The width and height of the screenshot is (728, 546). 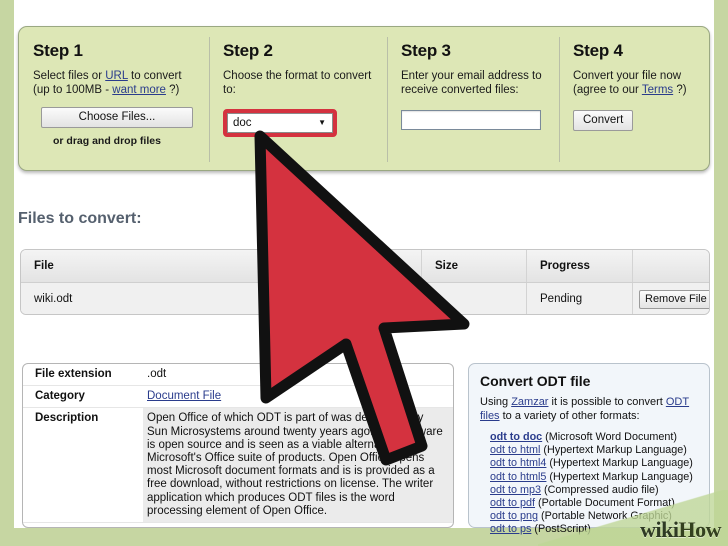 I want to click on step-1-text-c: ?), so click(x=172, y=90).